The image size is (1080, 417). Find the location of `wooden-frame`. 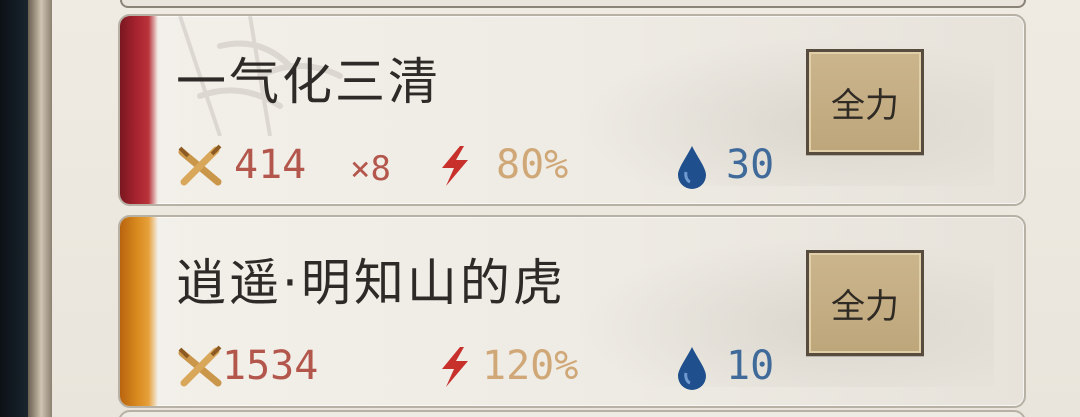

wooden-frame is located at coordinates (40, 208).